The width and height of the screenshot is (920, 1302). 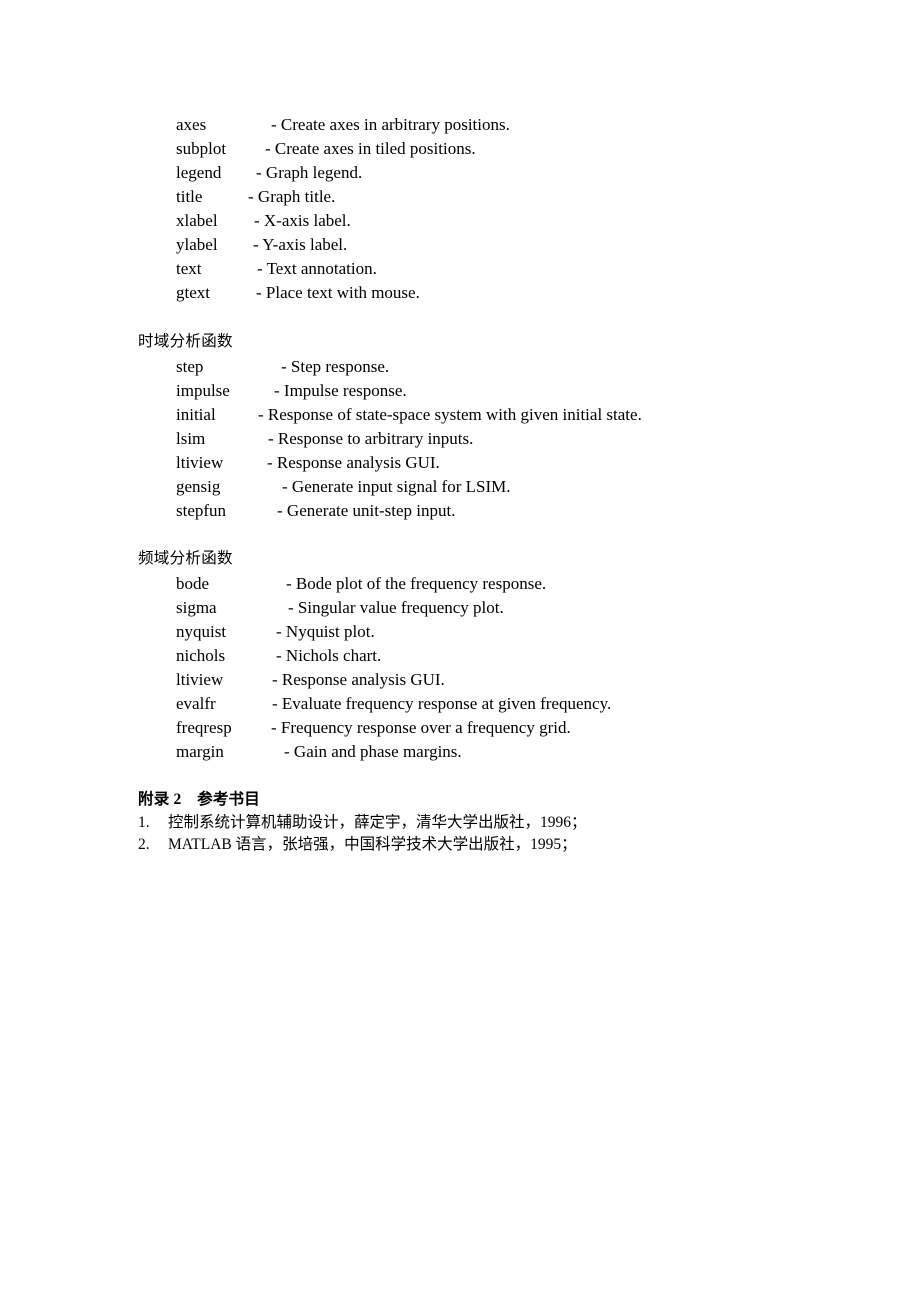 What do you see at coordinates (197, 220) in the screenshot?
I see `function-name: xlabel` at bounding box center [197, 220].